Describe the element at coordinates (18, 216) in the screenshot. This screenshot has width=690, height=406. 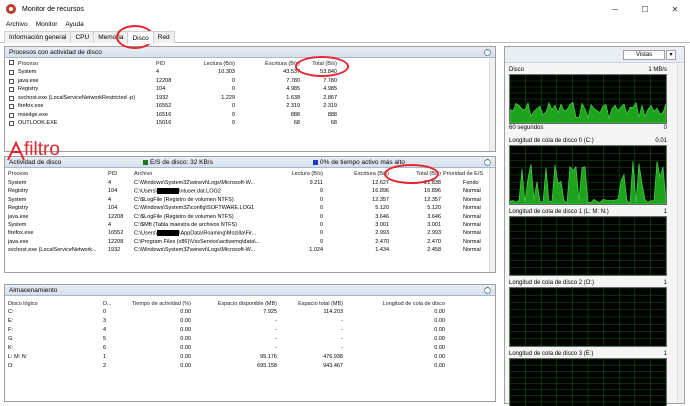
I see `table-cell: java.exe` at that location.